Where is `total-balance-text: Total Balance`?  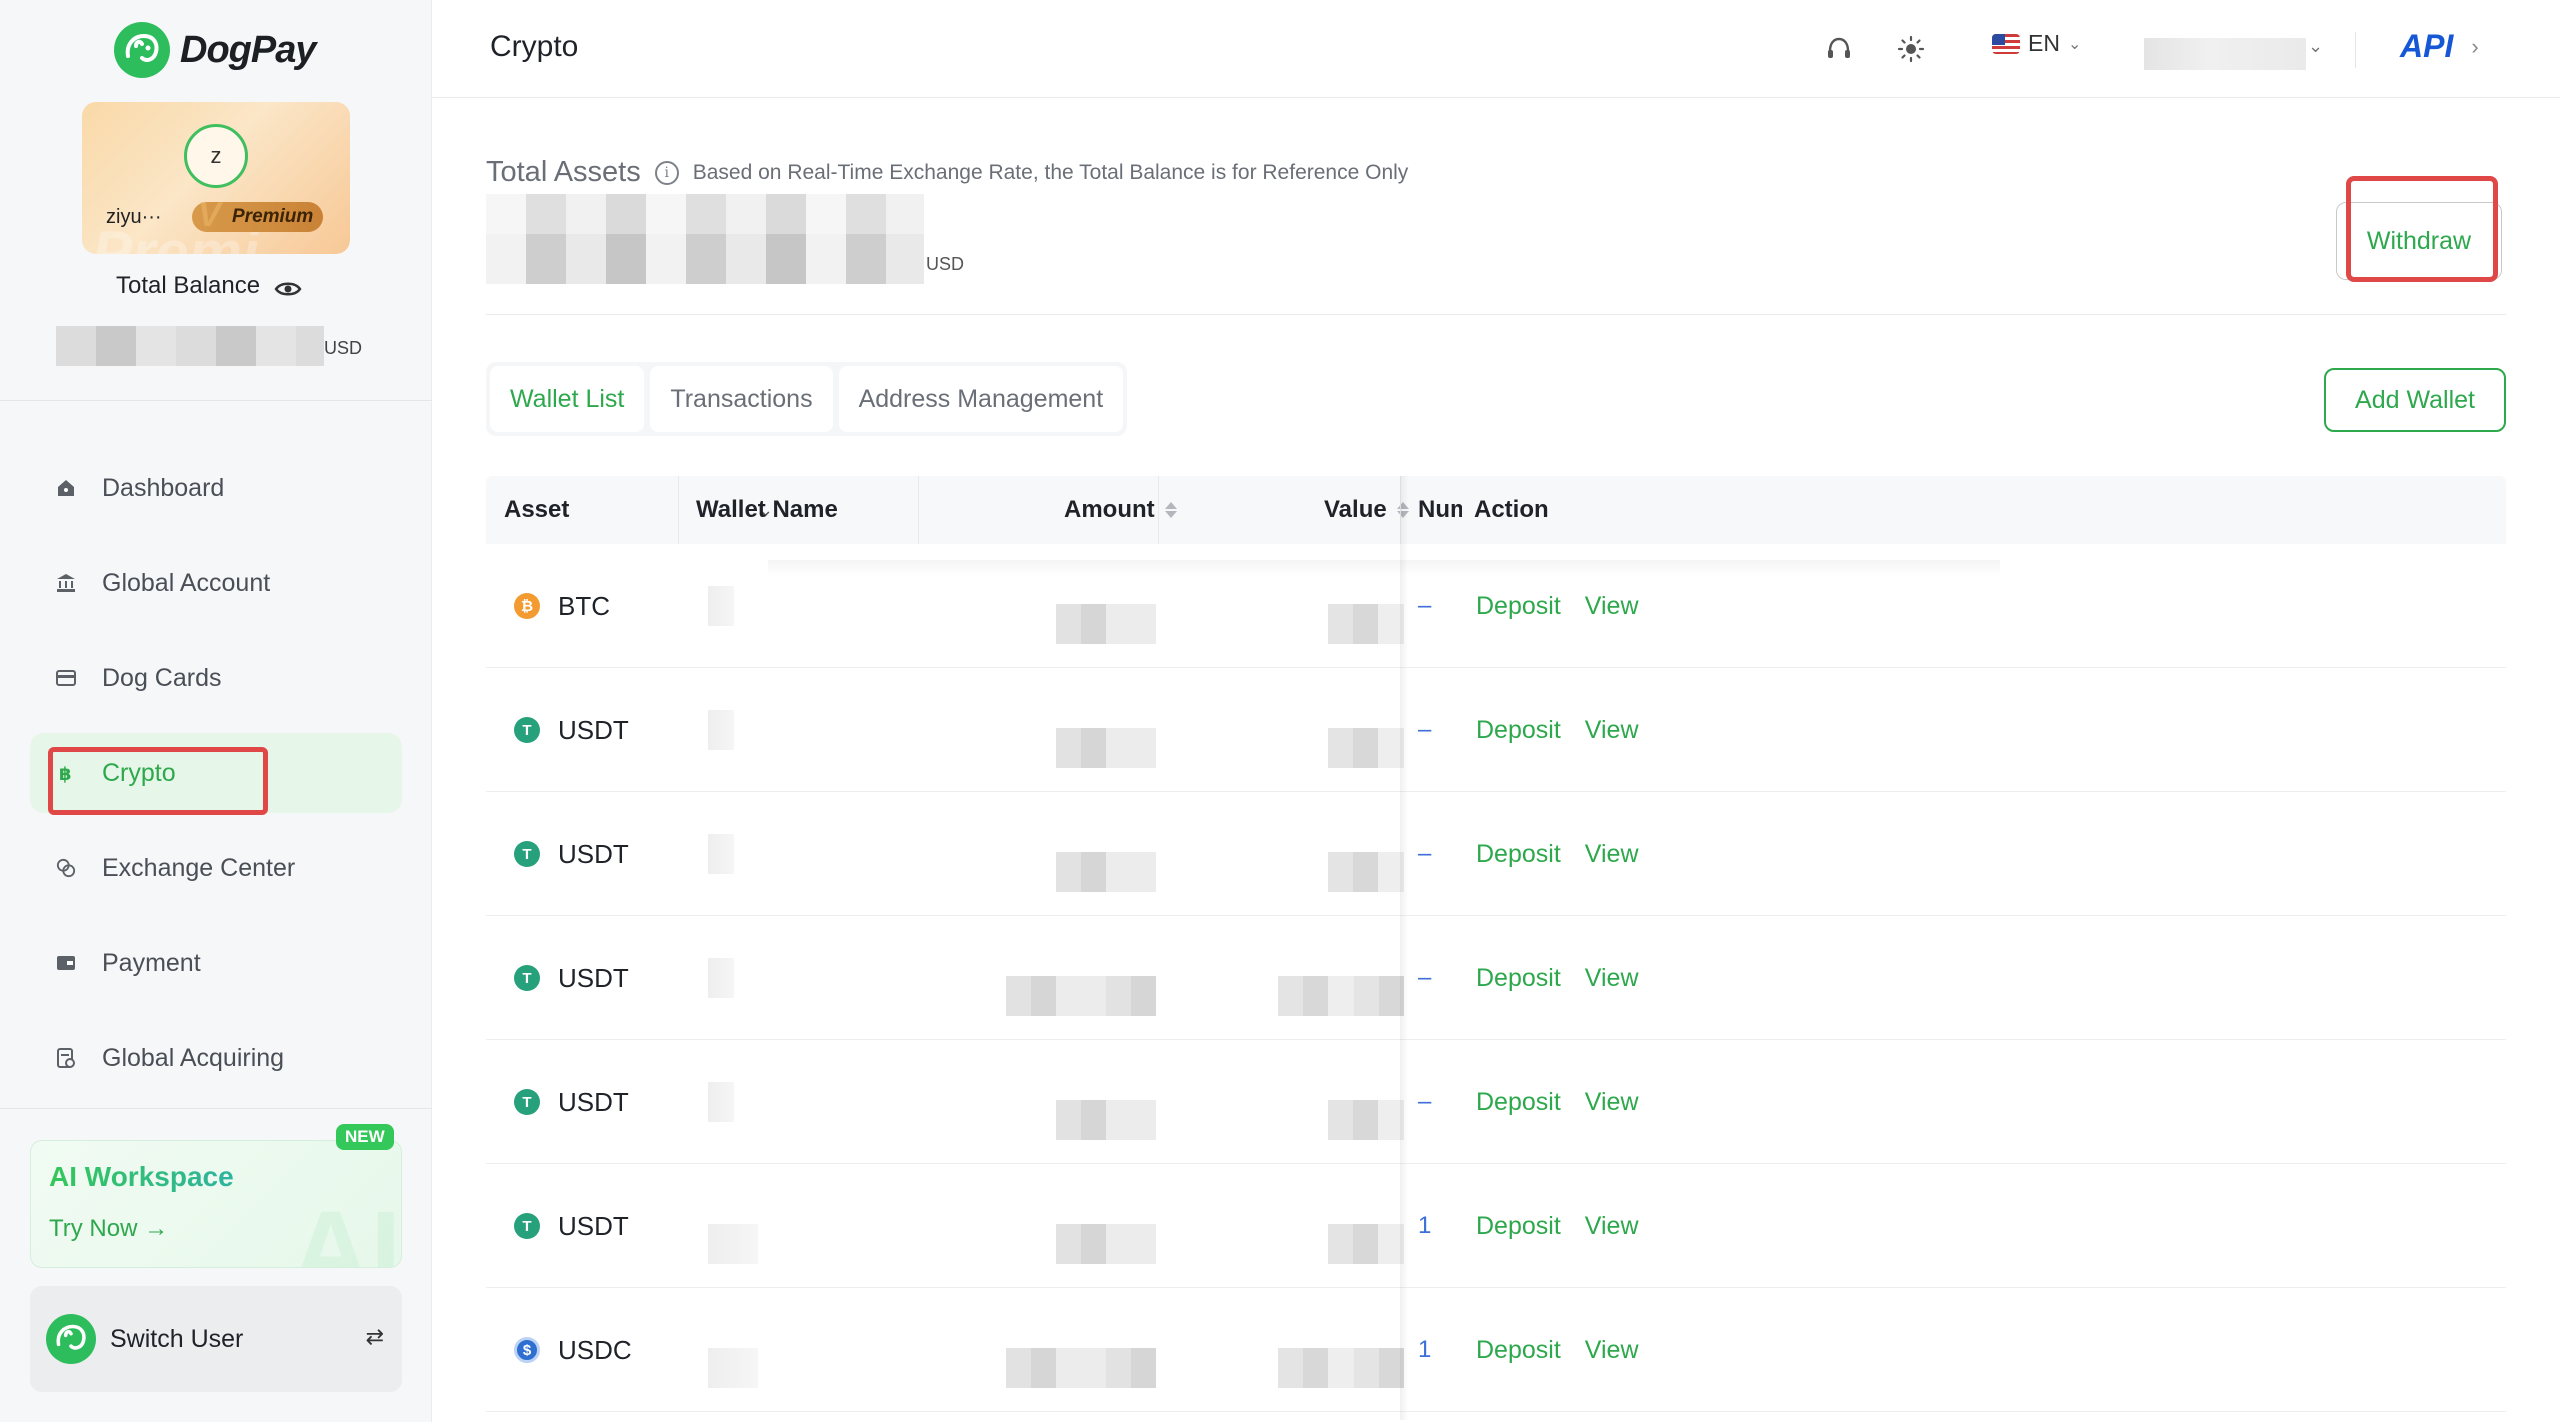 total-balance-text: Total Balance is located at coordinates (188, 285).